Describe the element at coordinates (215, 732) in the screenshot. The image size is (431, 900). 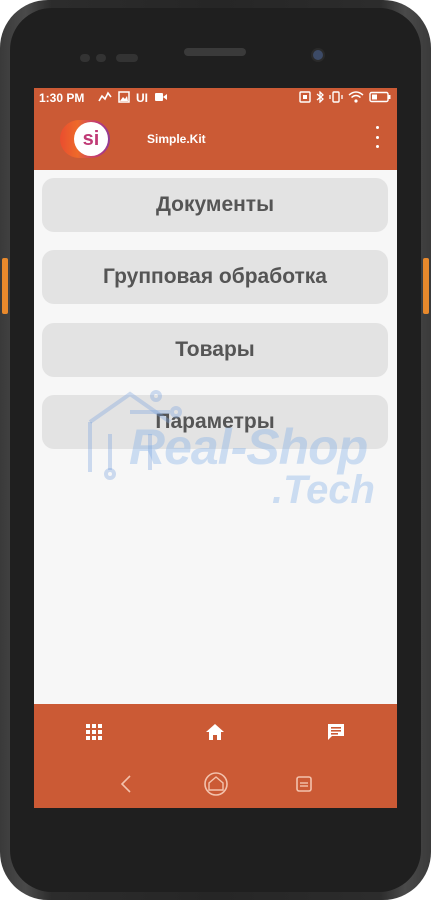
I see `home-icon` at that location.